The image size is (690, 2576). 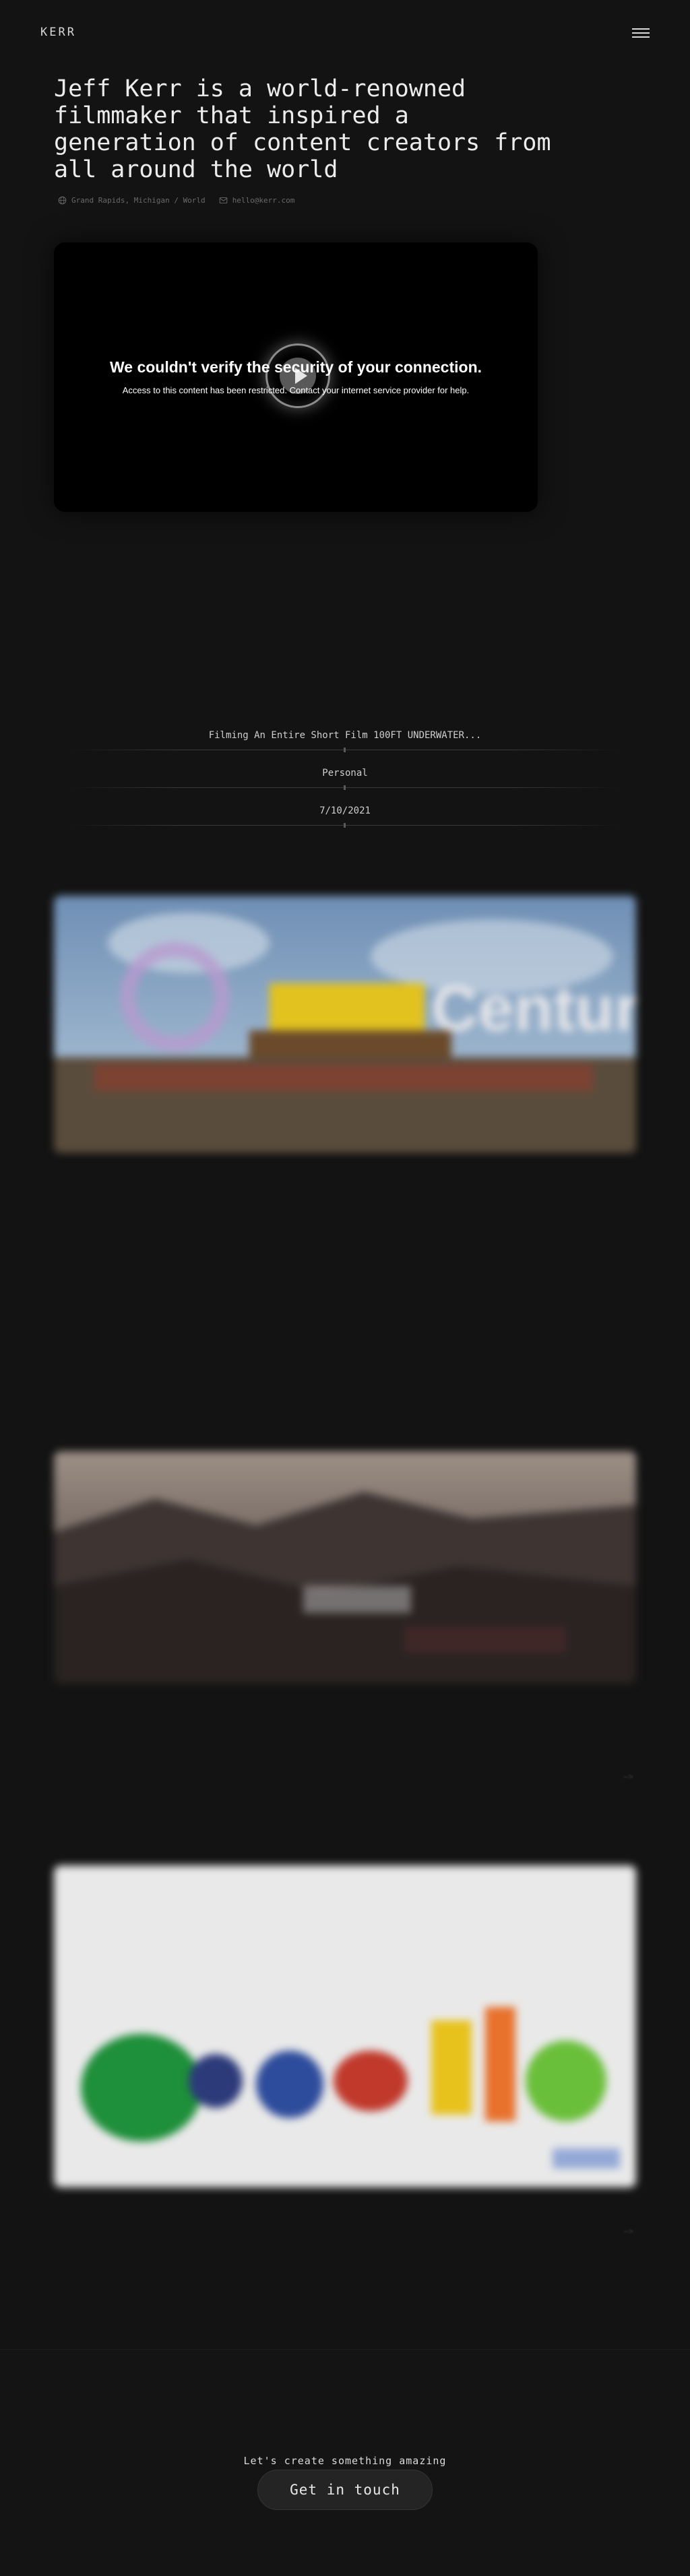 I want to click on get-in-touch-button: Get in touch, so click(x=345, y=2490).